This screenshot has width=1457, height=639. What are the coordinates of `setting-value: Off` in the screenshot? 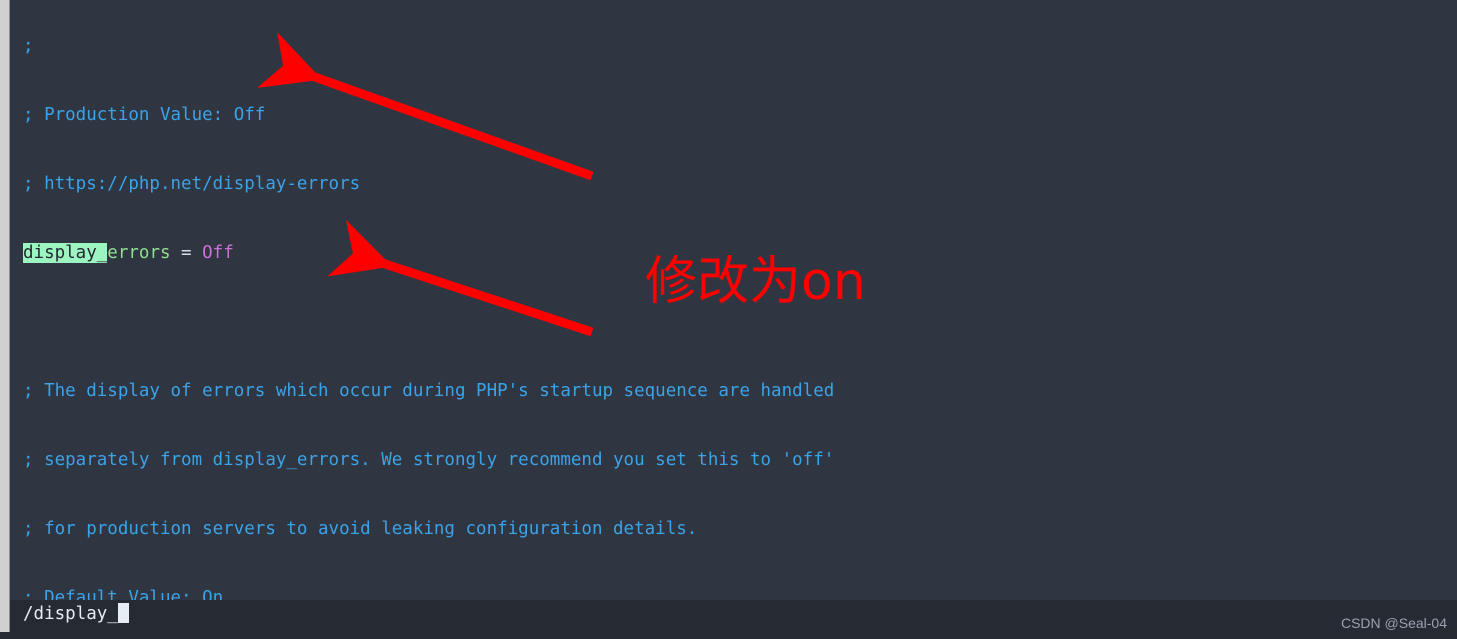 It's located at (218, 253).